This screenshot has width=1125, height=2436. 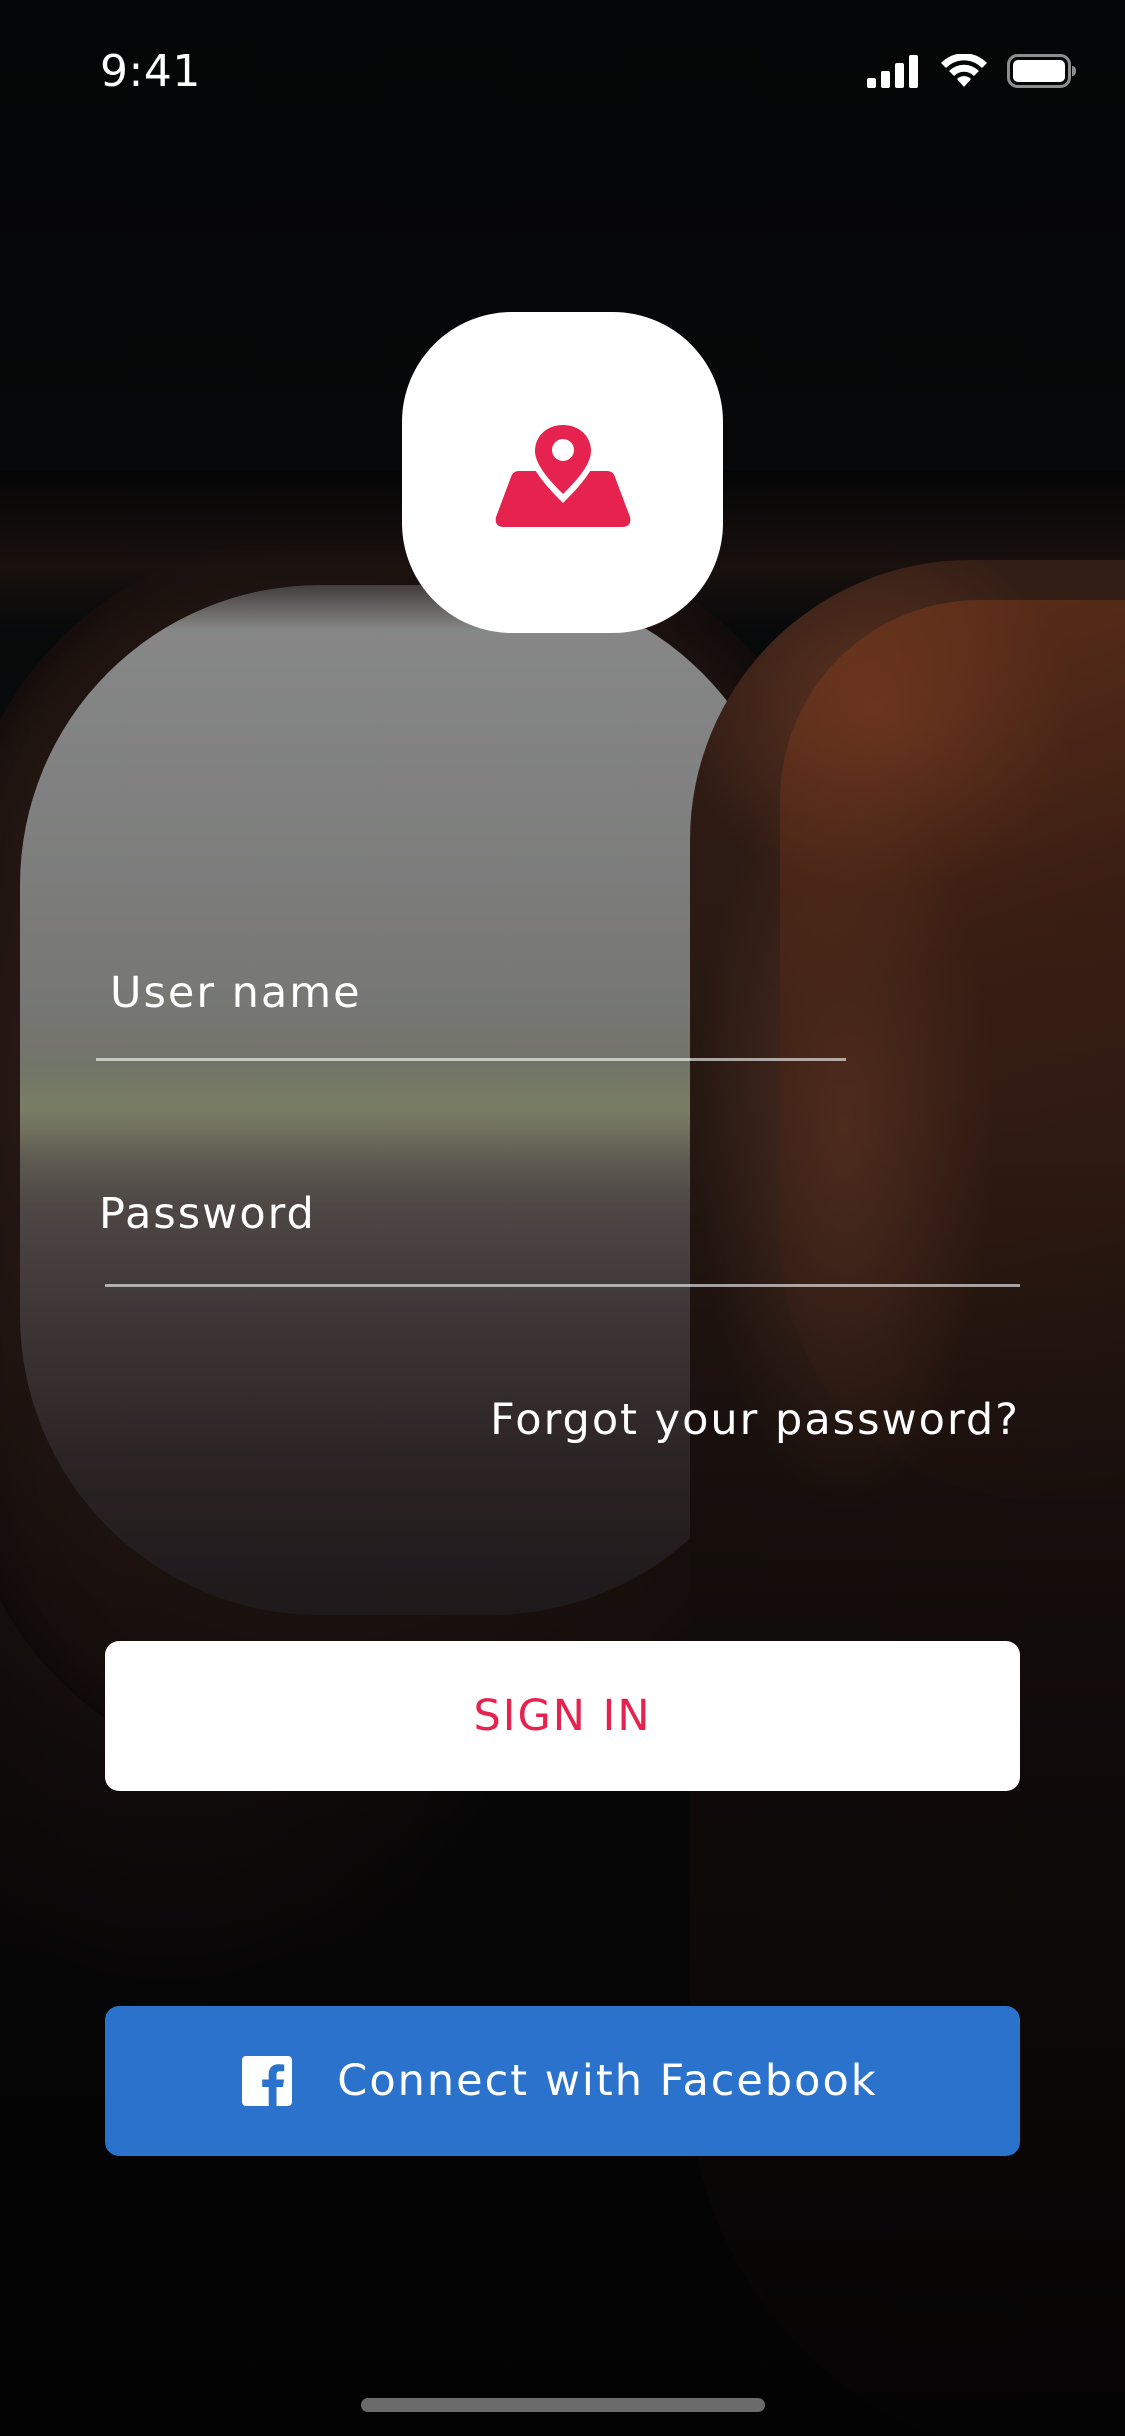 I want to click on sign-in-button: SIGN IN, so click(x=562, y=1716).